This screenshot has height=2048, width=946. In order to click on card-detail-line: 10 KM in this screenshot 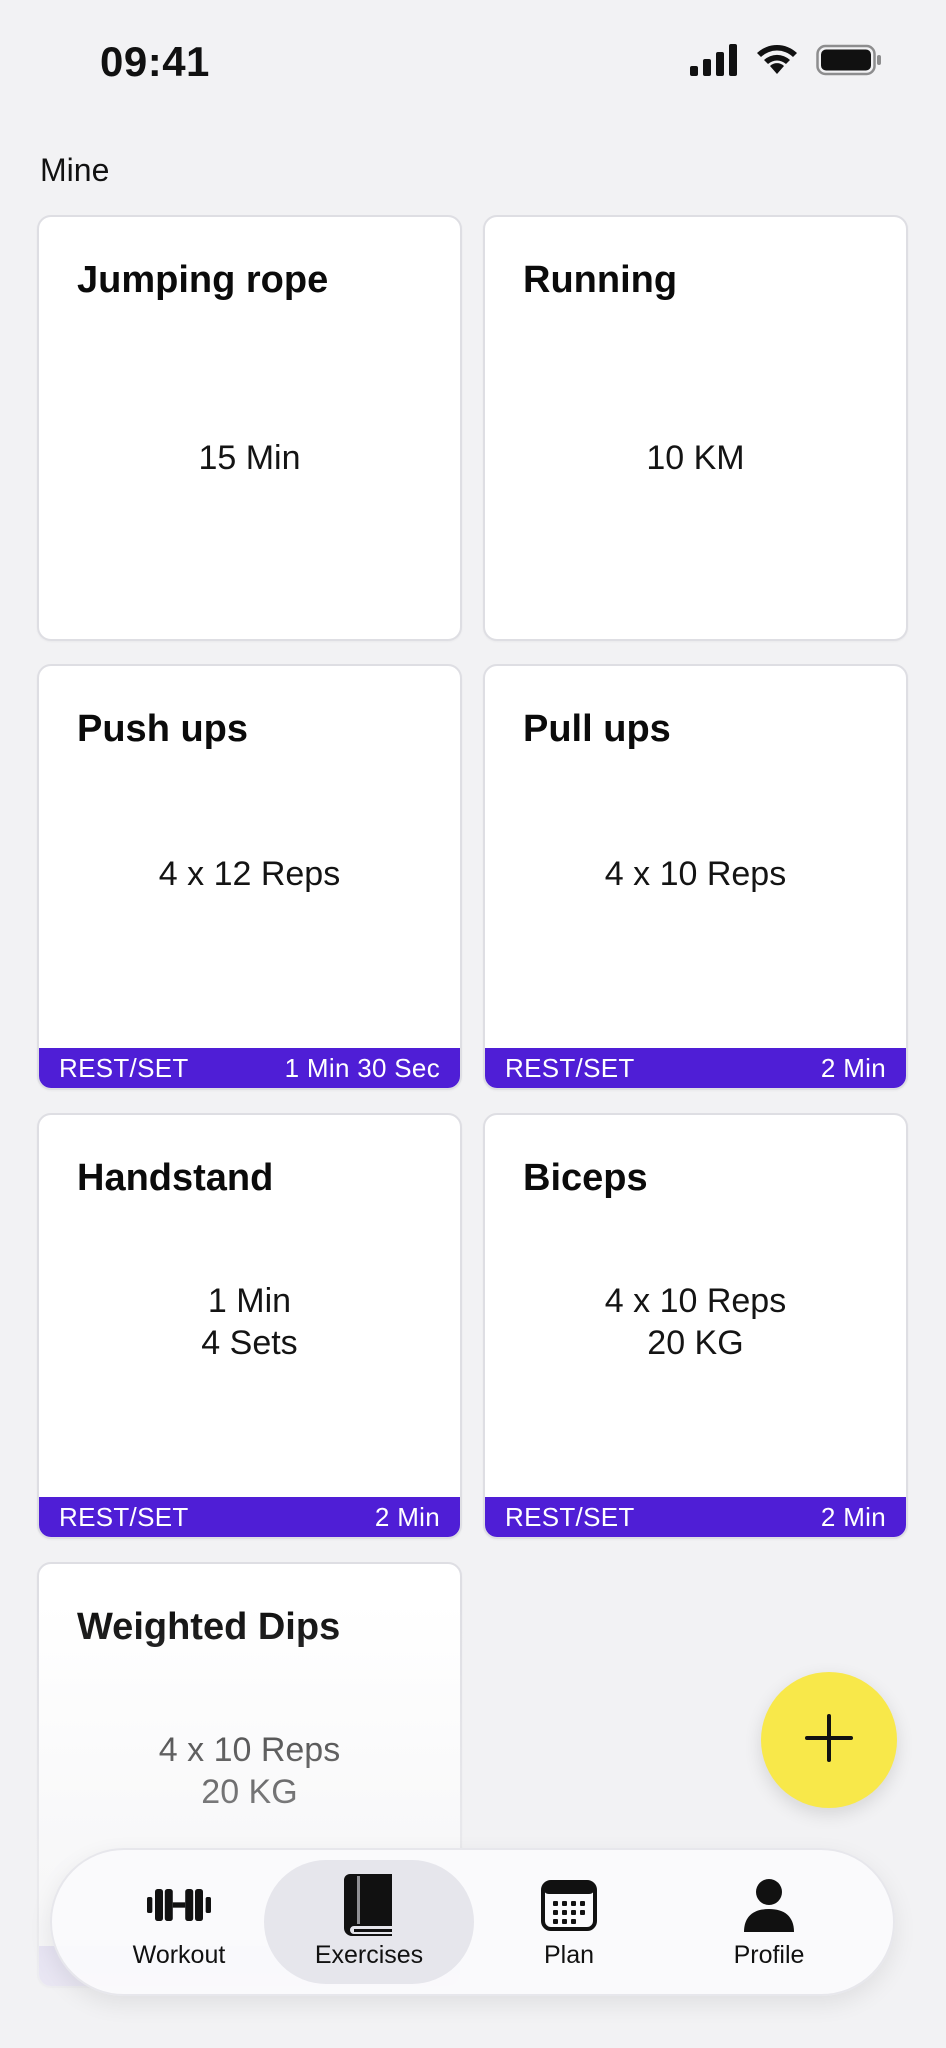, I will do `click(695, 458)`.